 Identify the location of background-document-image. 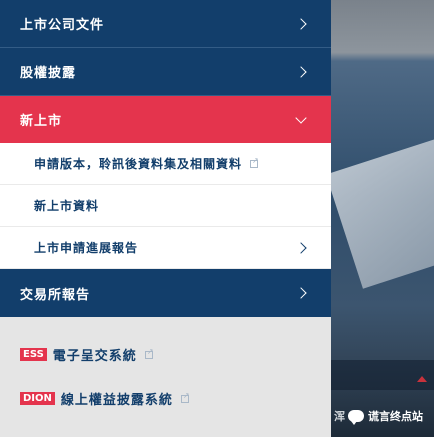
(382, 210).